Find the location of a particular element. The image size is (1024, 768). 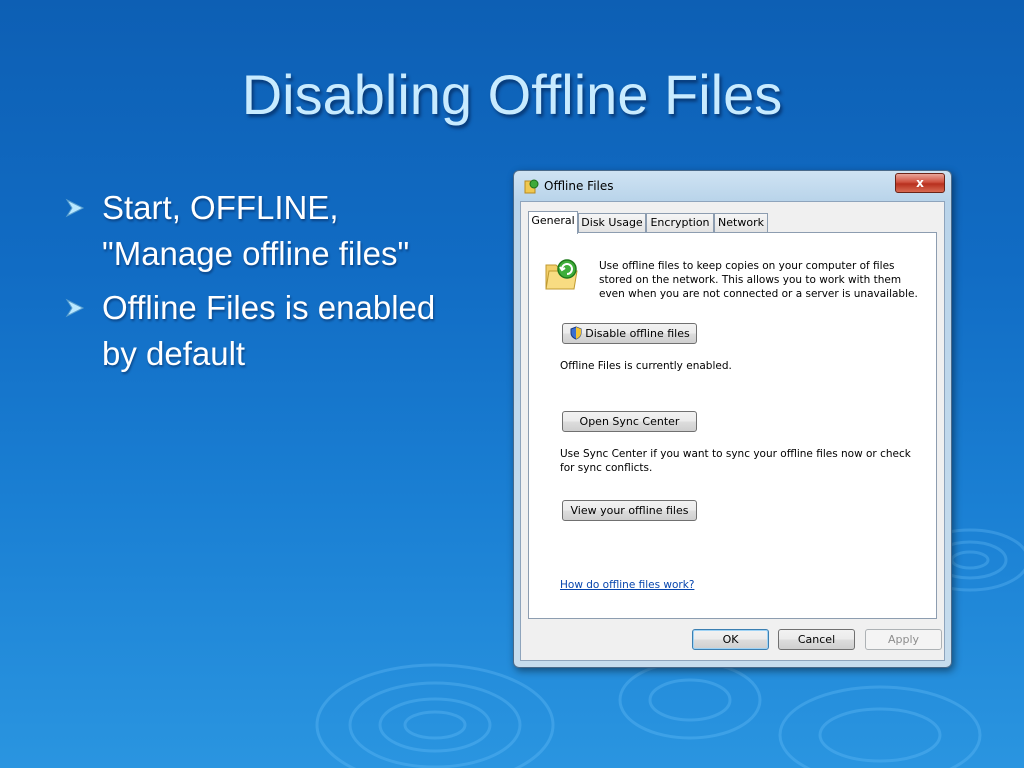

offline-folder-icon is located at coordinates (561, 274).